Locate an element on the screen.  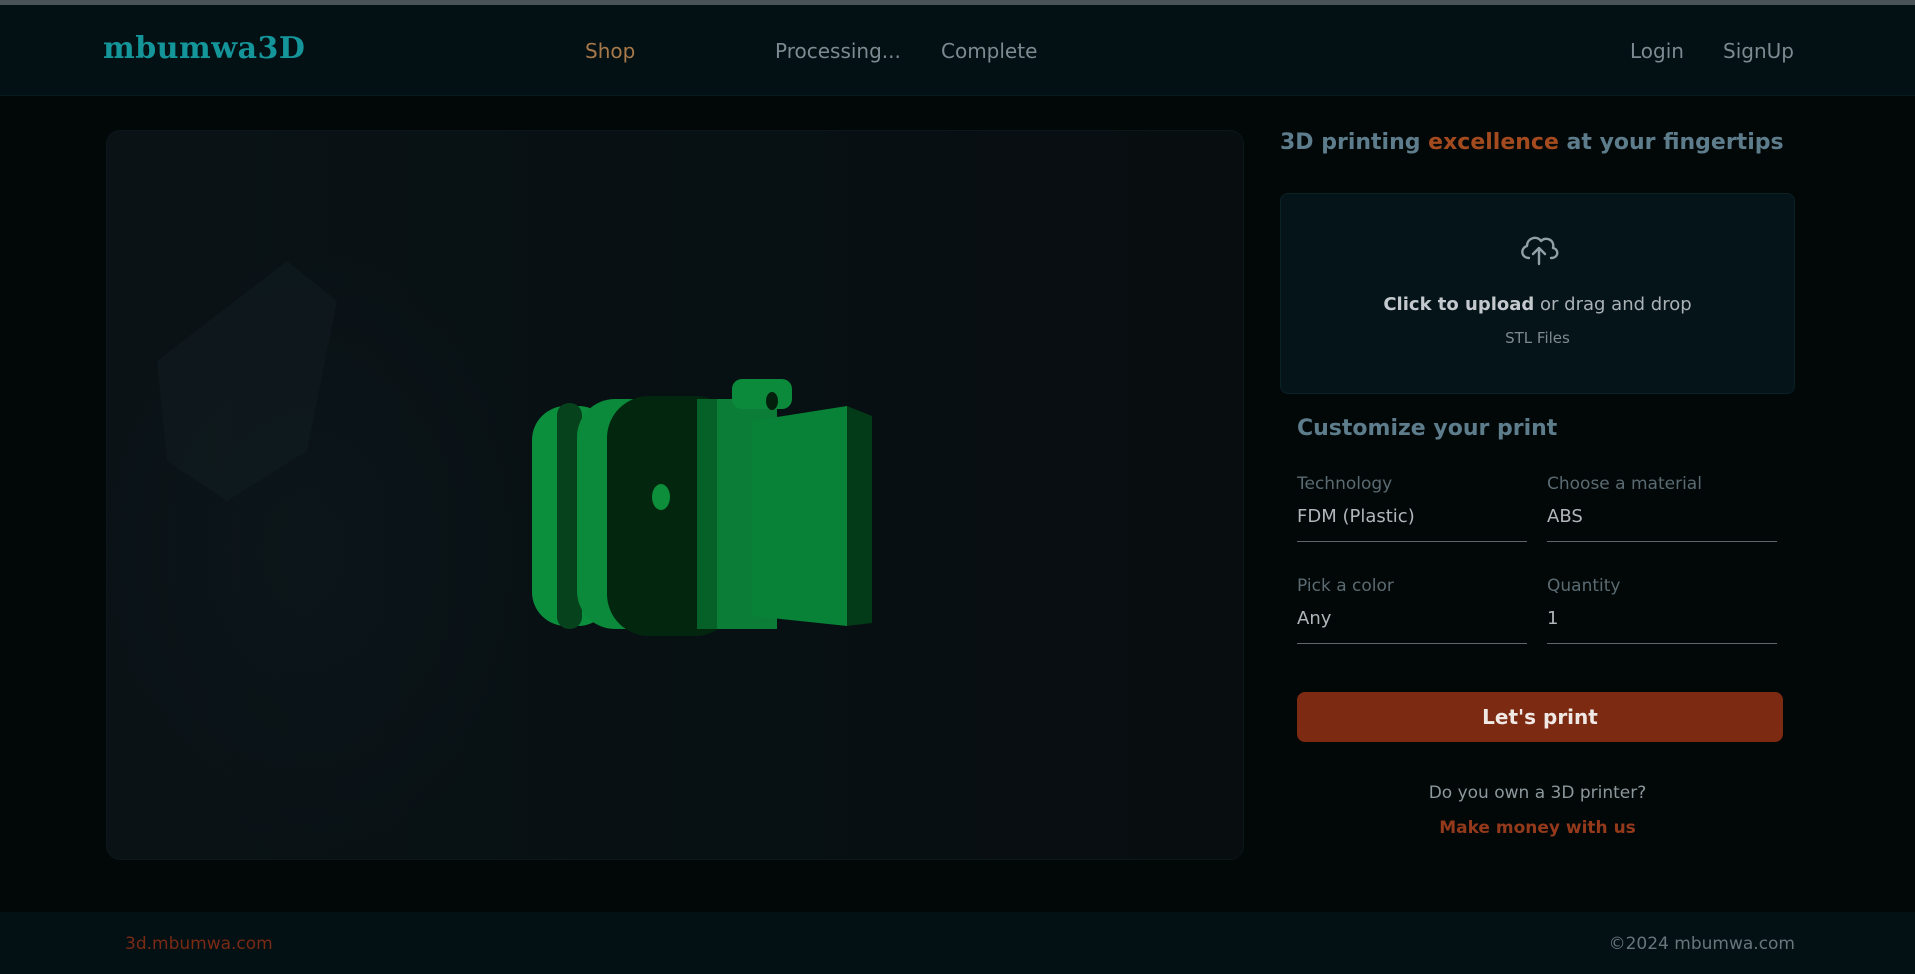
model-block is located at coordinates (799, 516).